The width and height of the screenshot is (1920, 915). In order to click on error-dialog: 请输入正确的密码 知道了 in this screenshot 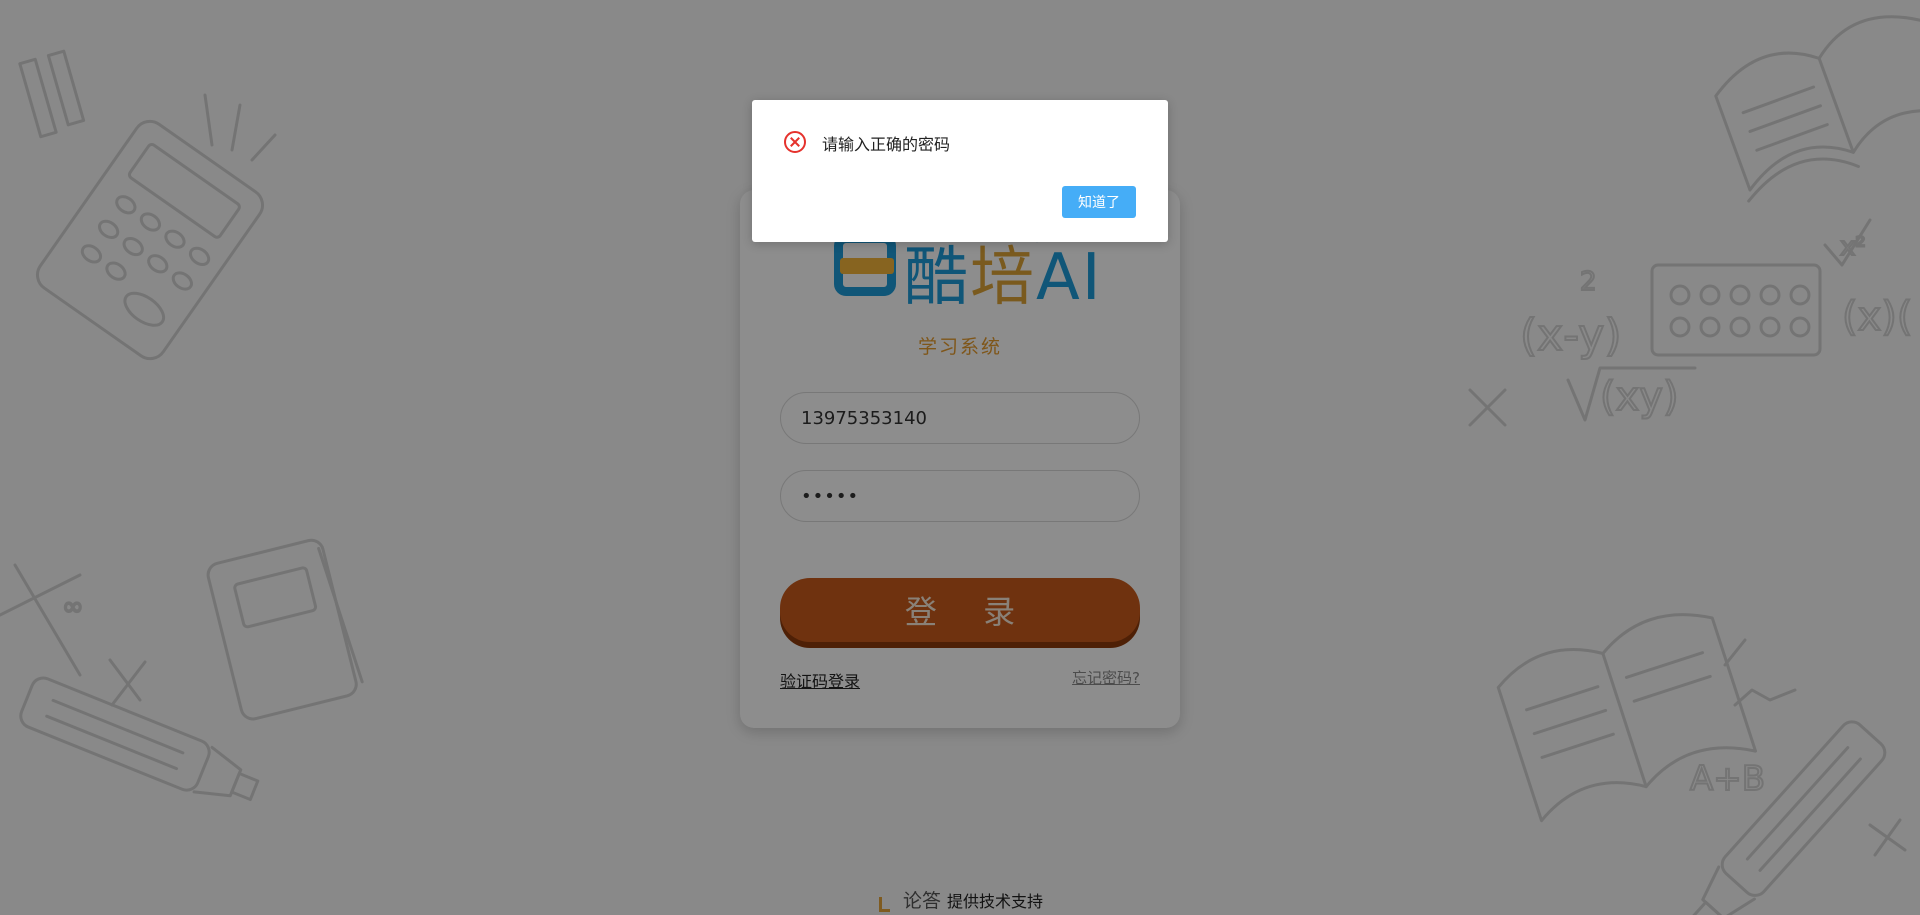, I will do `click(960, 171)`.